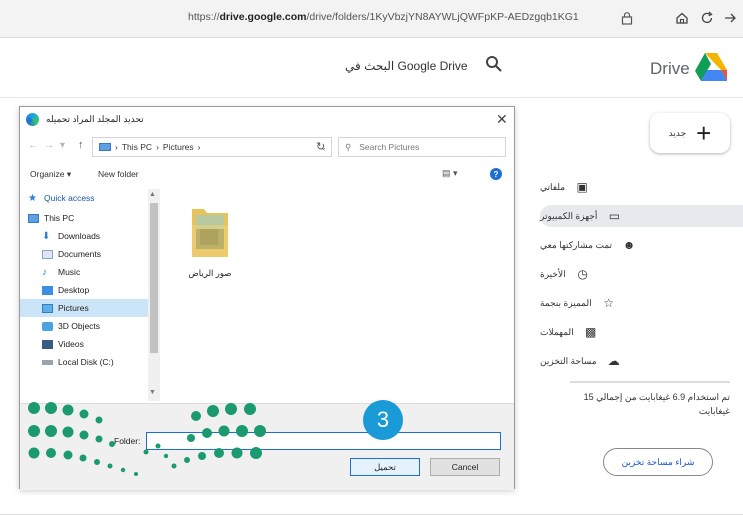 The width and height of the screenshot is (743, 515). I want to click on help-icon: ?, so click(496, 174).